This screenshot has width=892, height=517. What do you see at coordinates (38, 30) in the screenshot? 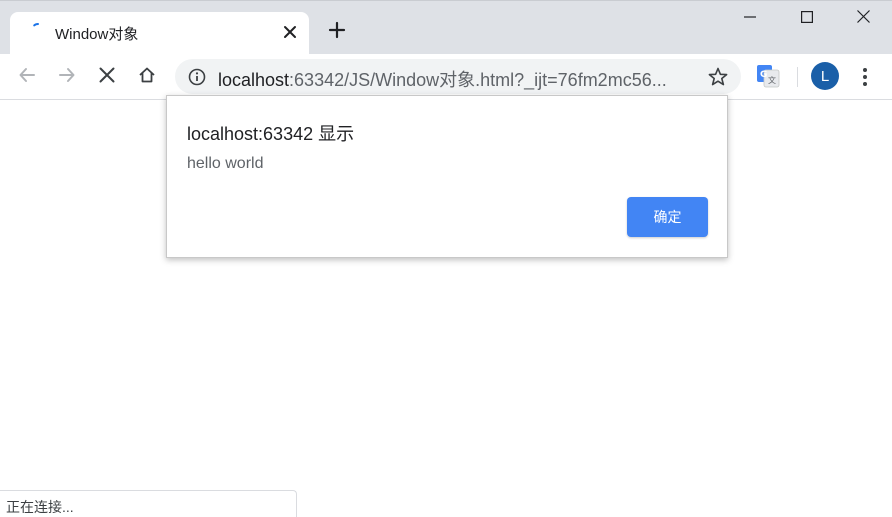
I see `loading-spinner-icon` at bounding box center [38, 30].